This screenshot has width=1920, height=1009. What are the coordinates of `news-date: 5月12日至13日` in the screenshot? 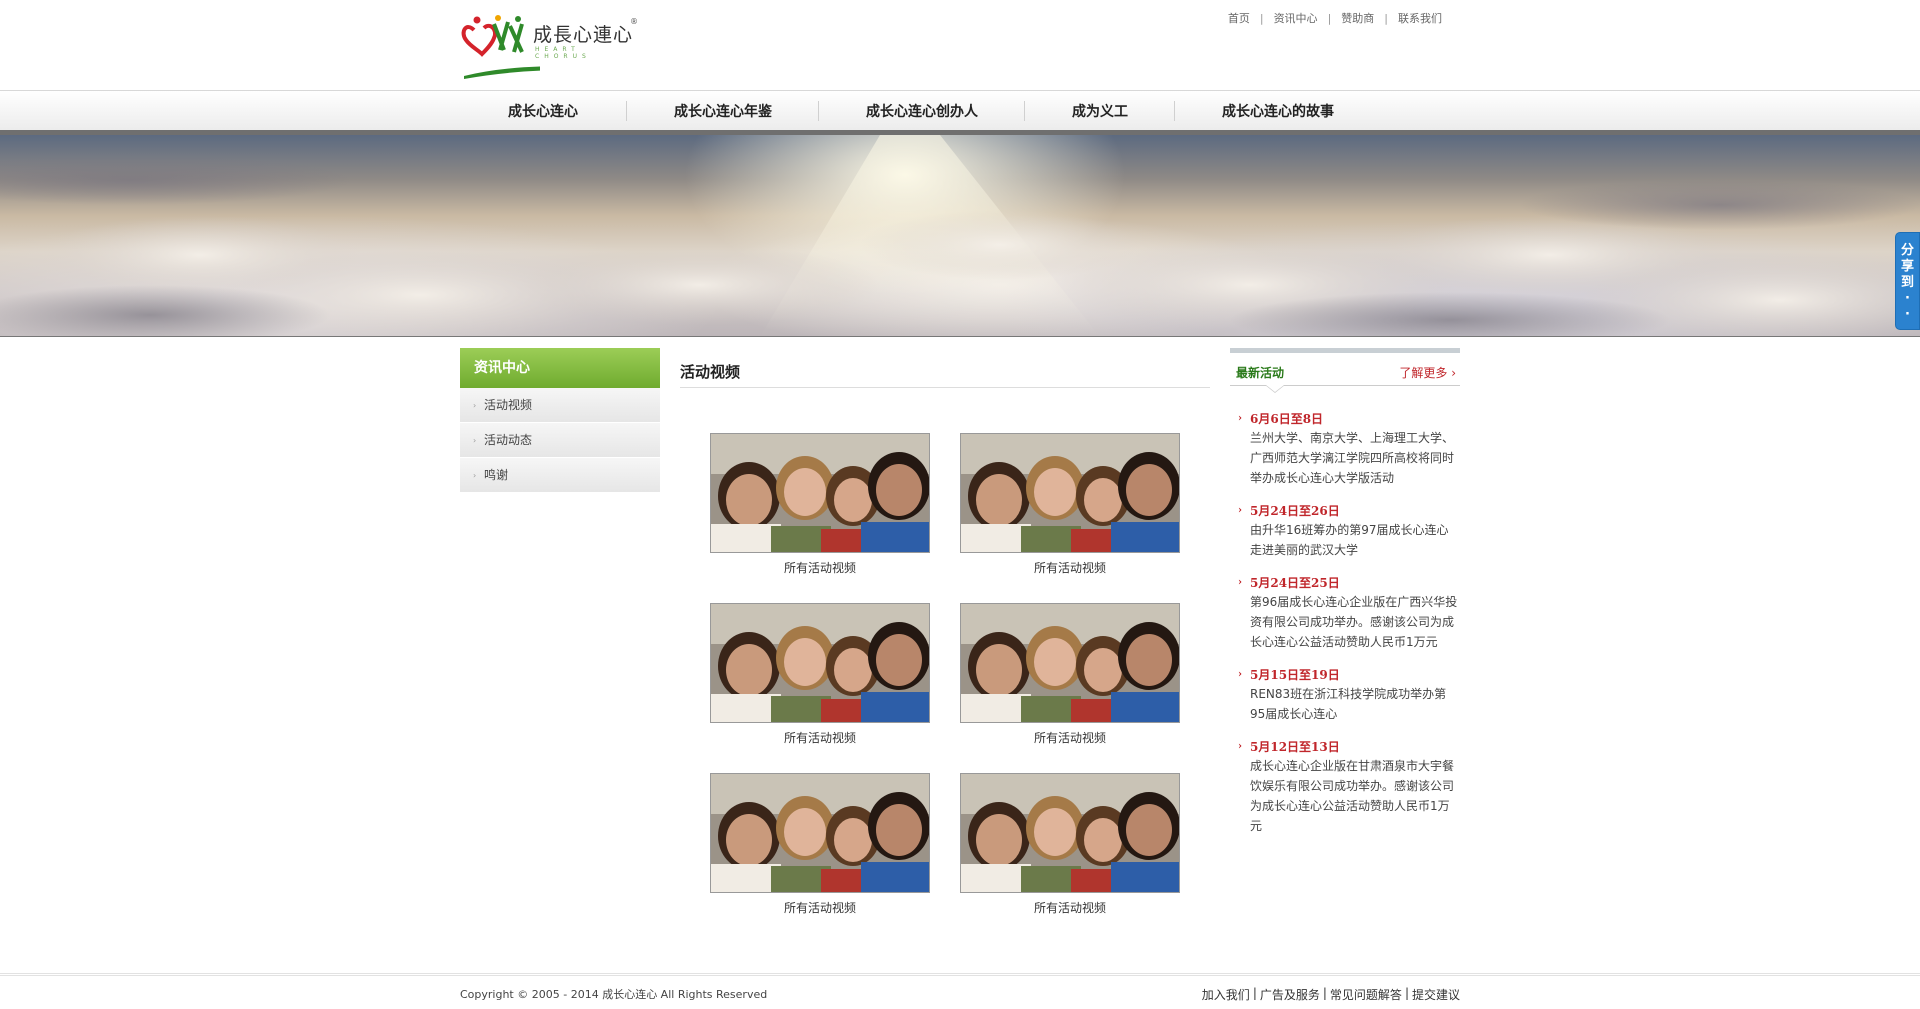 It's located at (1295, 747).